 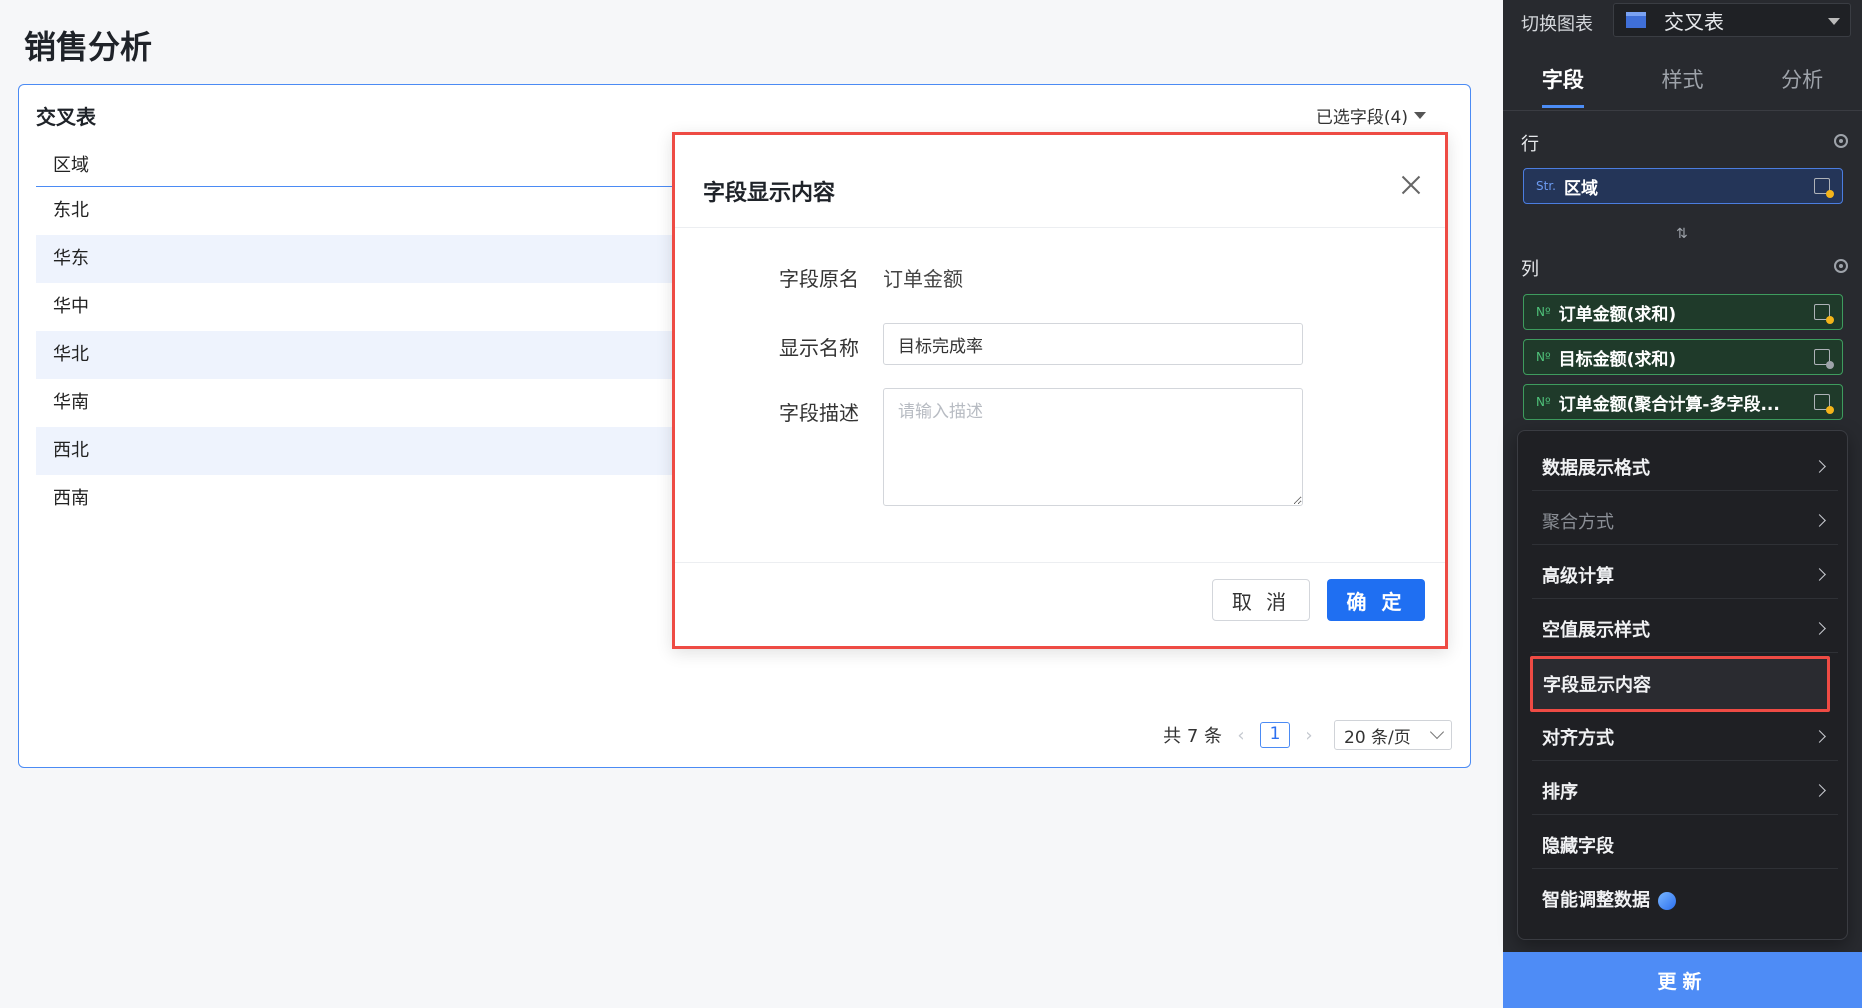 What do you see at coordinates (1685, 791) in the screenshot?
I see `menu-item-sort: 排序` at bounding box center [1685, 791].